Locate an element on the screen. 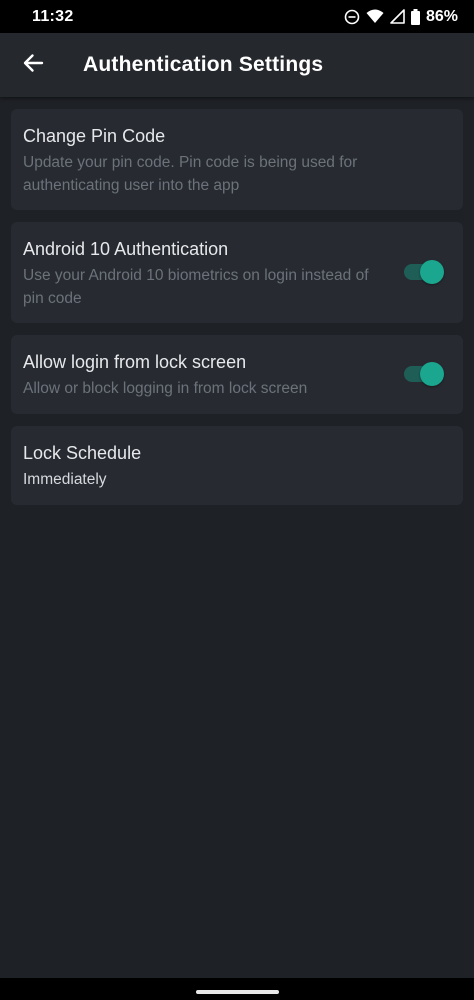 The height and width of the screenshot is (1000, 474). status-bar: 11:32 86% is located at coordinates (237, 16).